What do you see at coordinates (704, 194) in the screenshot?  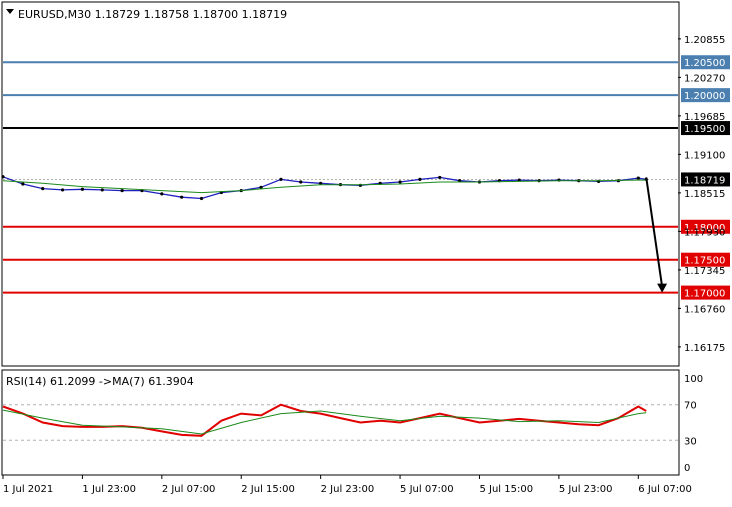 I see `y-tick-label: 1.18515` at bounding box center [704, 194].